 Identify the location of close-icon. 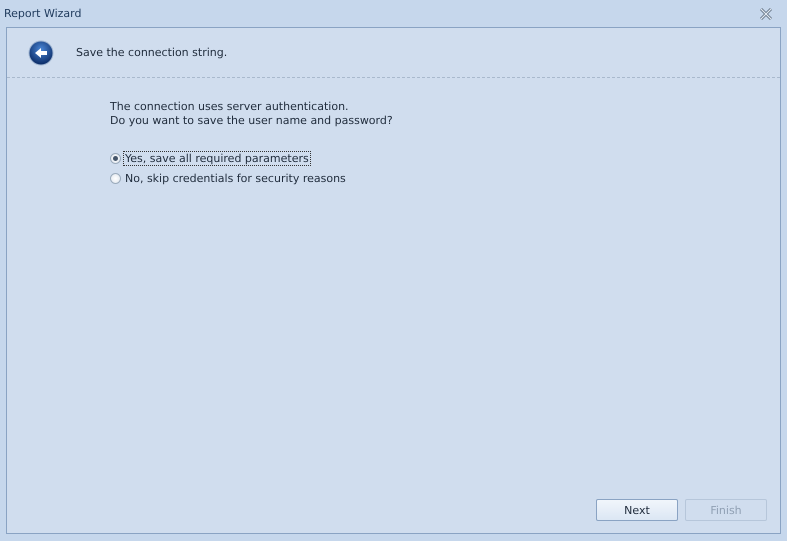
(766, 14).